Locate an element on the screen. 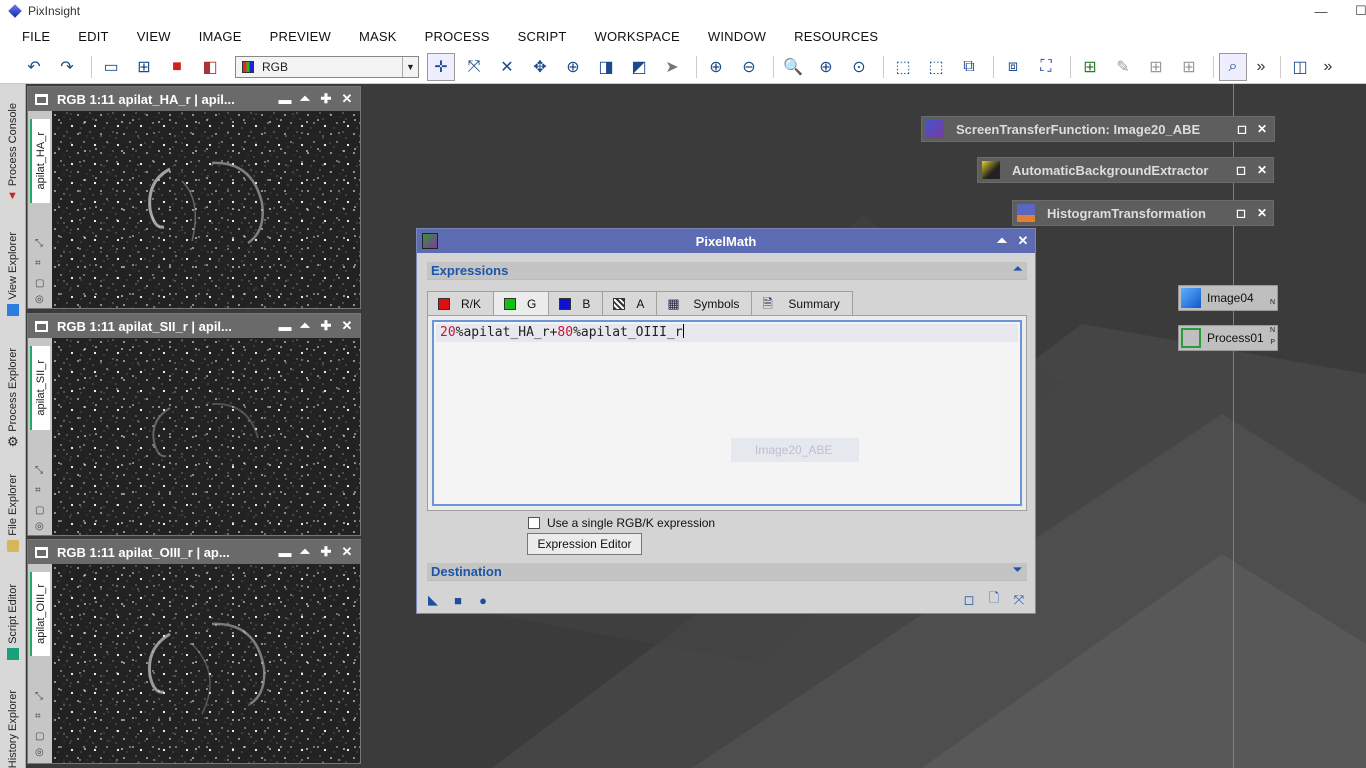 The width and height of the screenshot is (1366, 768). minimize-button: — is located at coordinates (1321, 11).